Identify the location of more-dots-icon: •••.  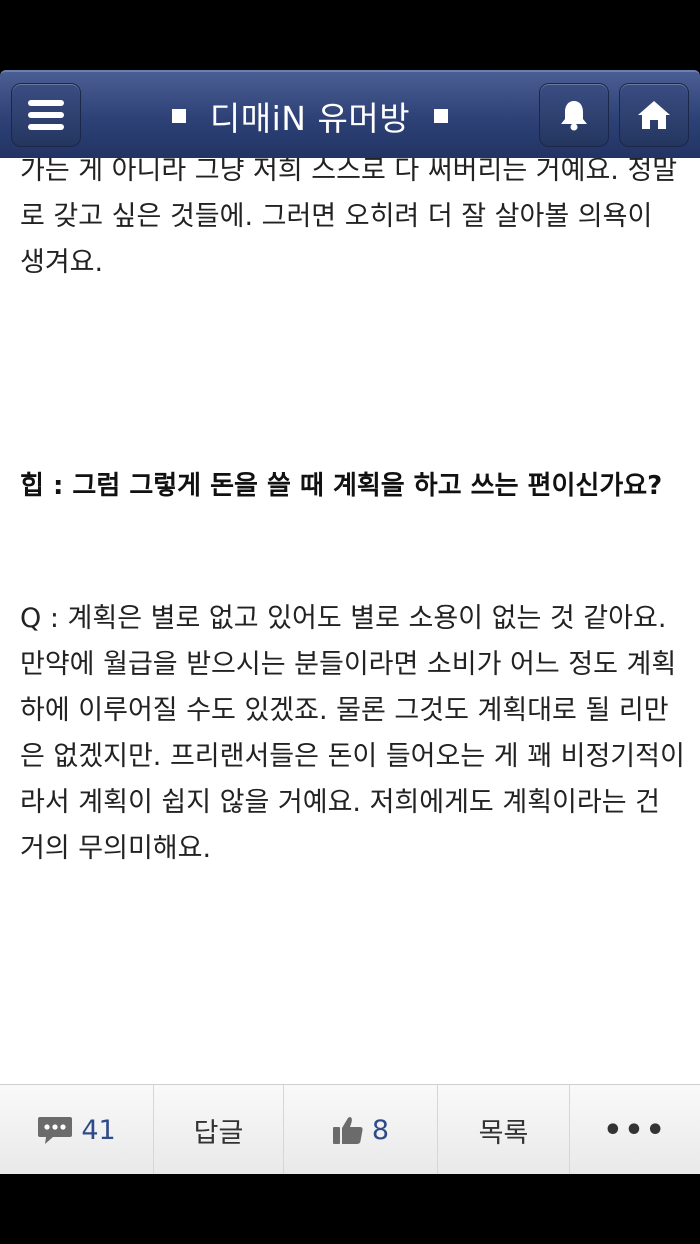
(635, 1130).